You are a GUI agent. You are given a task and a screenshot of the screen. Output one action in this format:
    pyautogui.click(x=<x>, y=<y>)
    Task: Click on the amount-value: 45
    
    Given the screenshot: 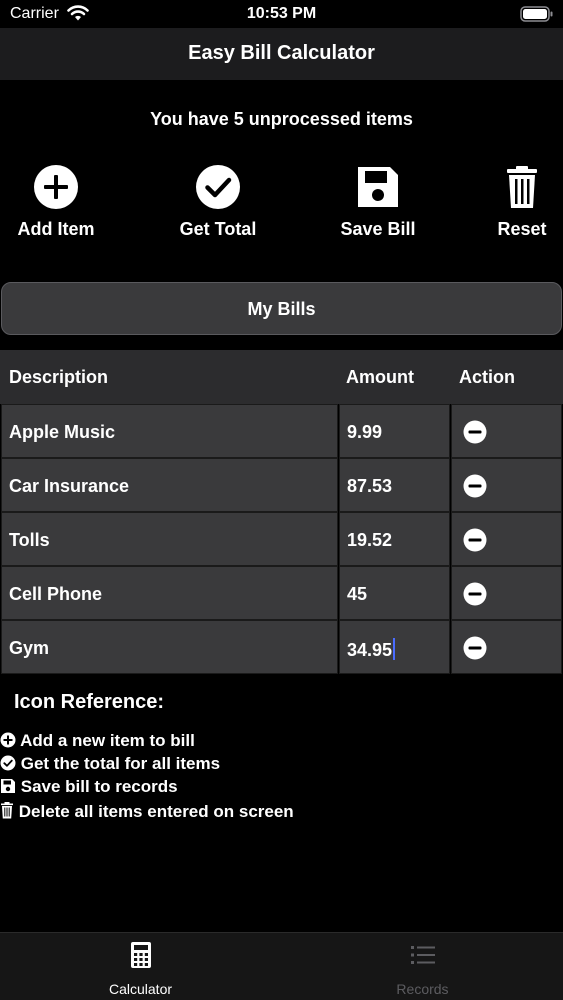 What is the action you would take?
    pyautogui.click(x=357, y=594)
    